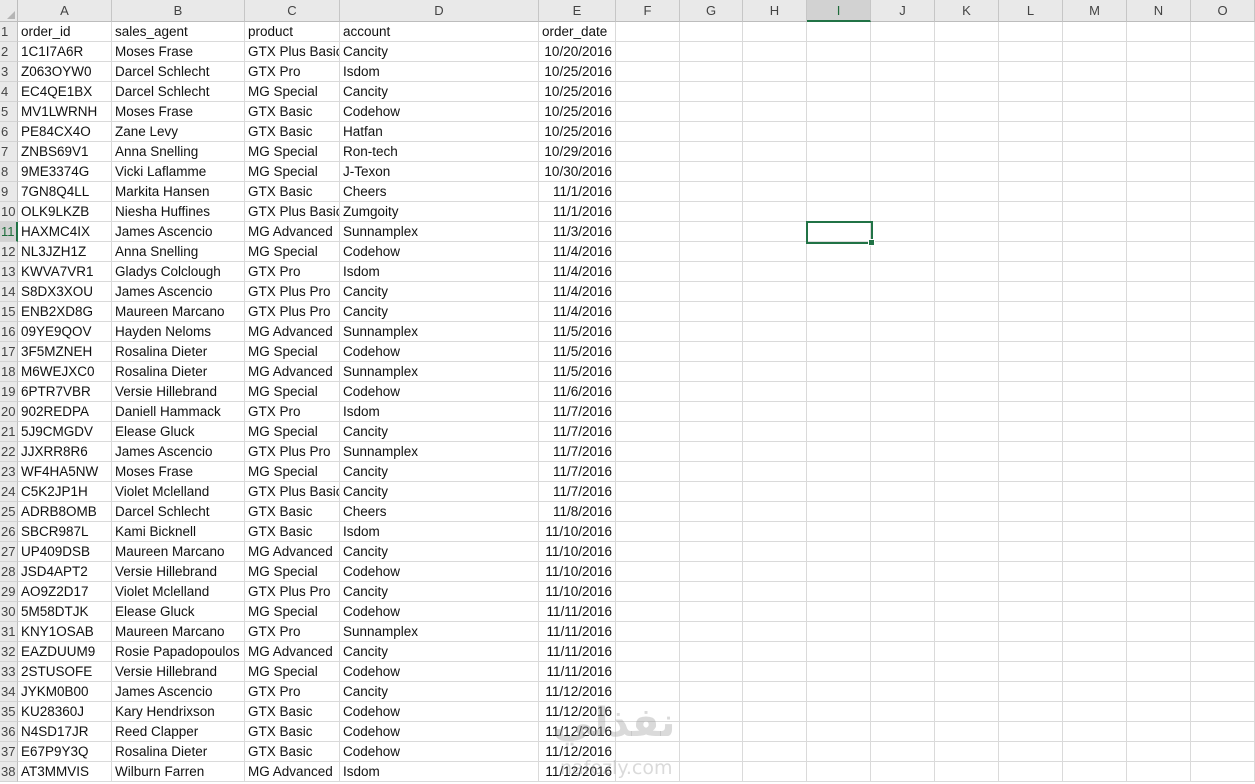  I want to click on cell-d29: Cancity, so click(439, 592).